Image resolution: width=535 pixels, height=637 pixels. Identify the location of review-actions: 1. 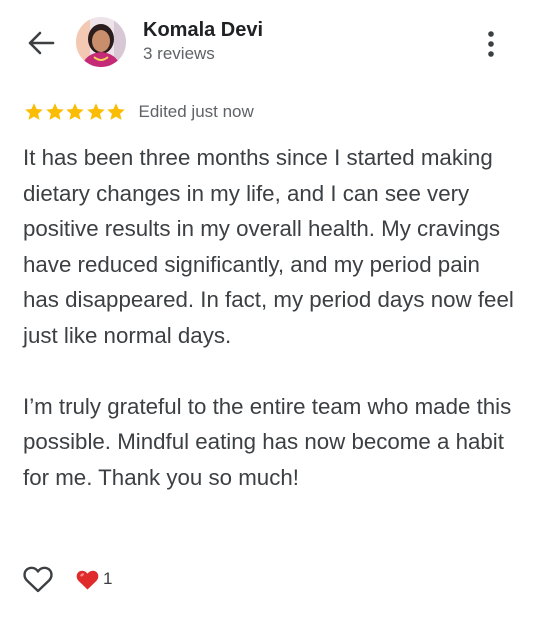
(67, 579).